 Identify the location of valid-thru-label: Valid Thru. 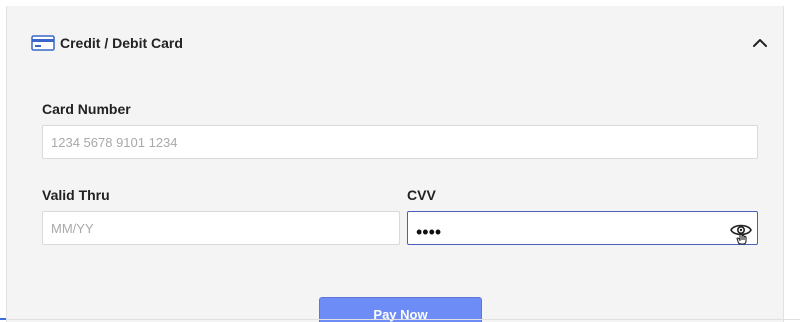
(76, 195).